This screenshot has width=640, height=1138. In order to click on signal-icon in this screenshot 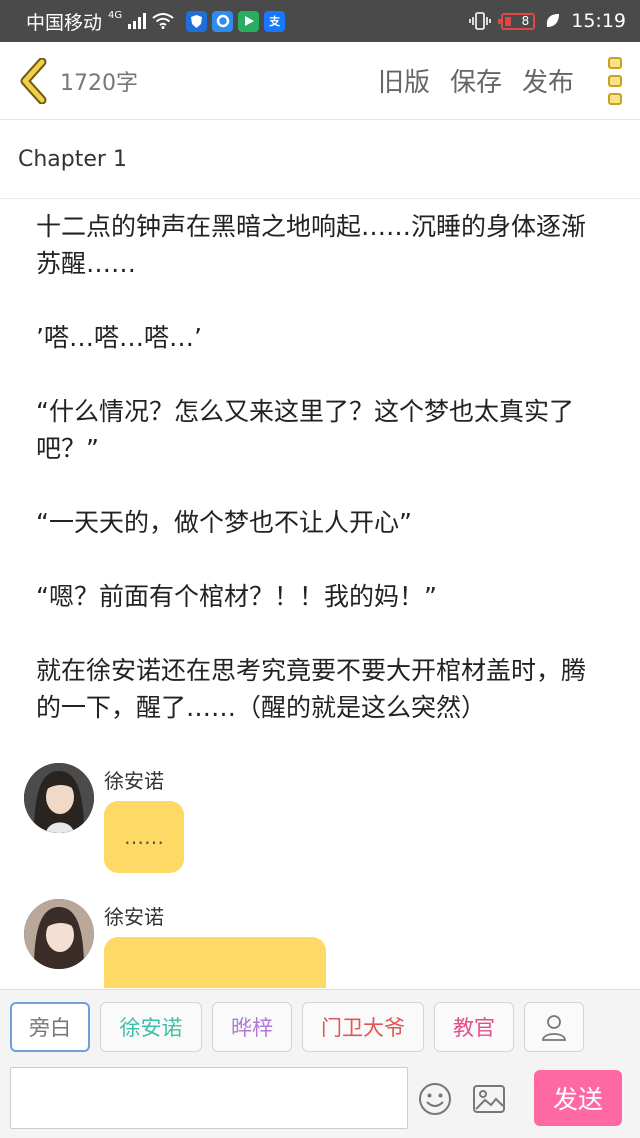, I will do `click(137, 21)`.